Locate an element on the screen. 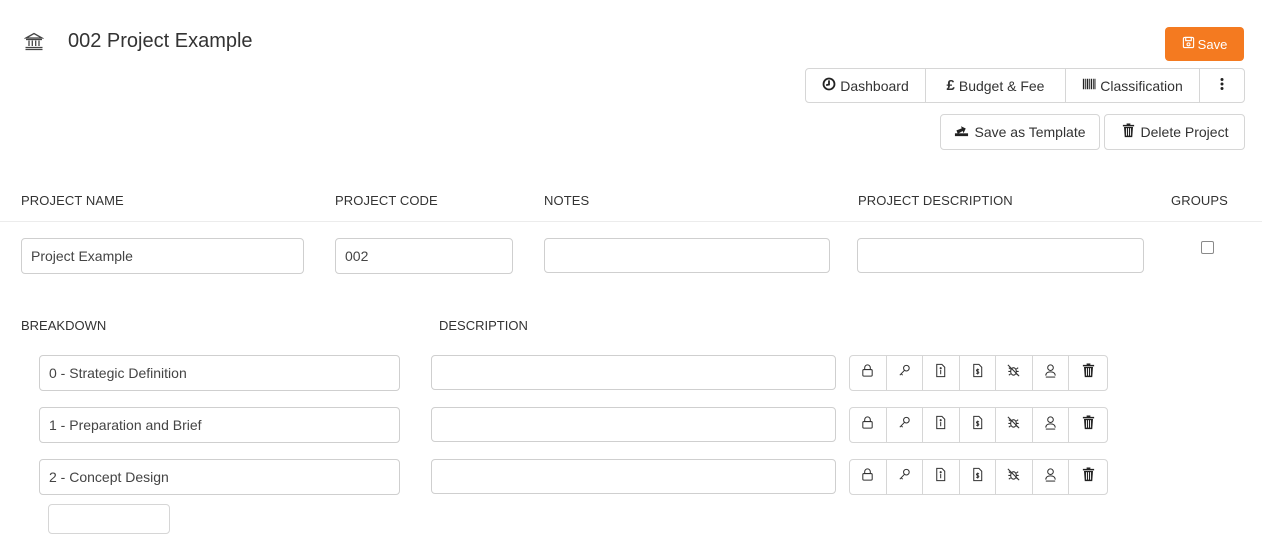 The height and width of the screenshot is (534, 1280). bank-building-icon is located at coordinates (34, 41).